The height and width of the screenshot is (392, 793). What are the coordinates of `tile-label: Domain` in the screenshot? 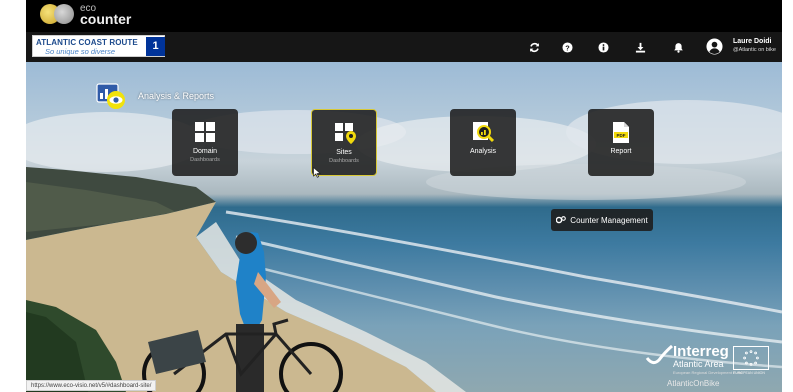 It's located at (205, 151).